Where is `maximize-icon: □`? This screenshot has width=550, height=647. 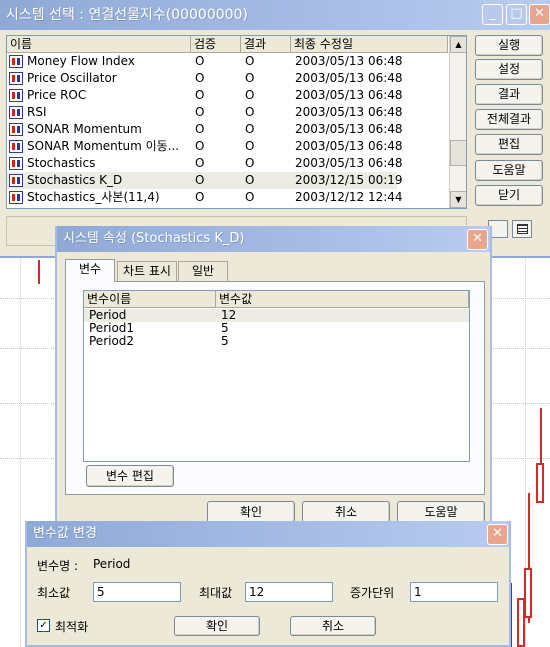
maximize-icon: □ is located at coordinates (516, 14).